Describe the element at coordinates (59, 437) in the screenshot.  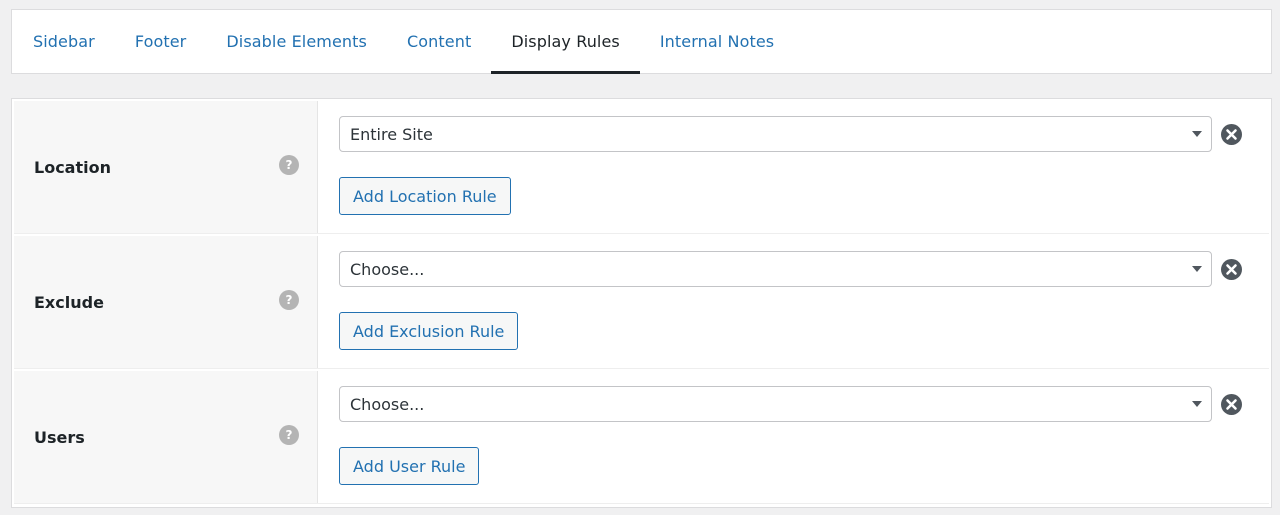
I see `rule-label: Users` at that location.